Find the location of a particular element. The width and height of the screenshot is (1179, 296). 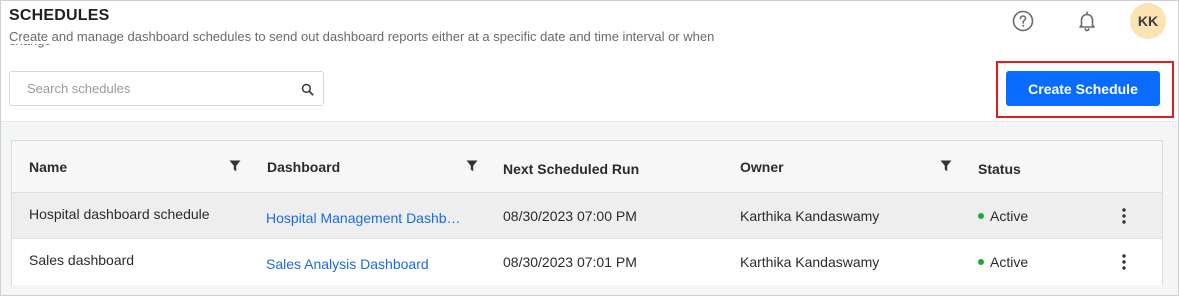

help-circle-icon is located at coordinates (1023, 21).